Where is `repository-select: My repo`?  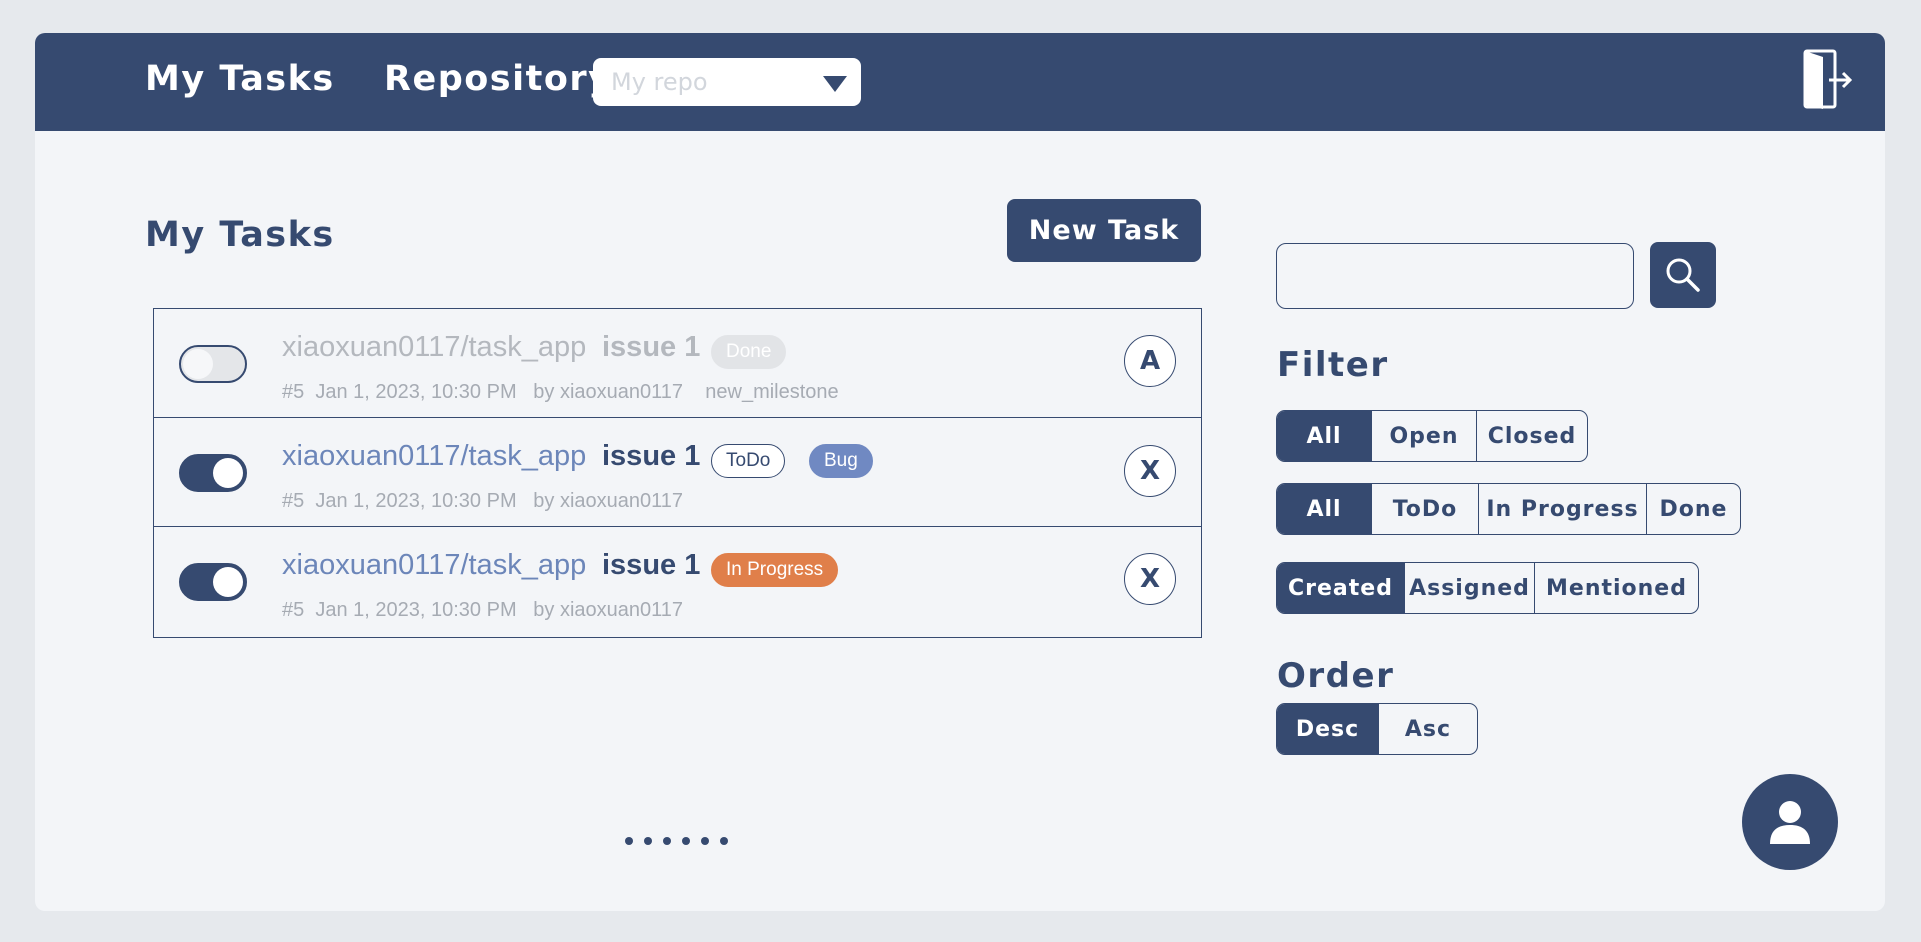 repository-select: My repo is located at coordinates (727, 82).